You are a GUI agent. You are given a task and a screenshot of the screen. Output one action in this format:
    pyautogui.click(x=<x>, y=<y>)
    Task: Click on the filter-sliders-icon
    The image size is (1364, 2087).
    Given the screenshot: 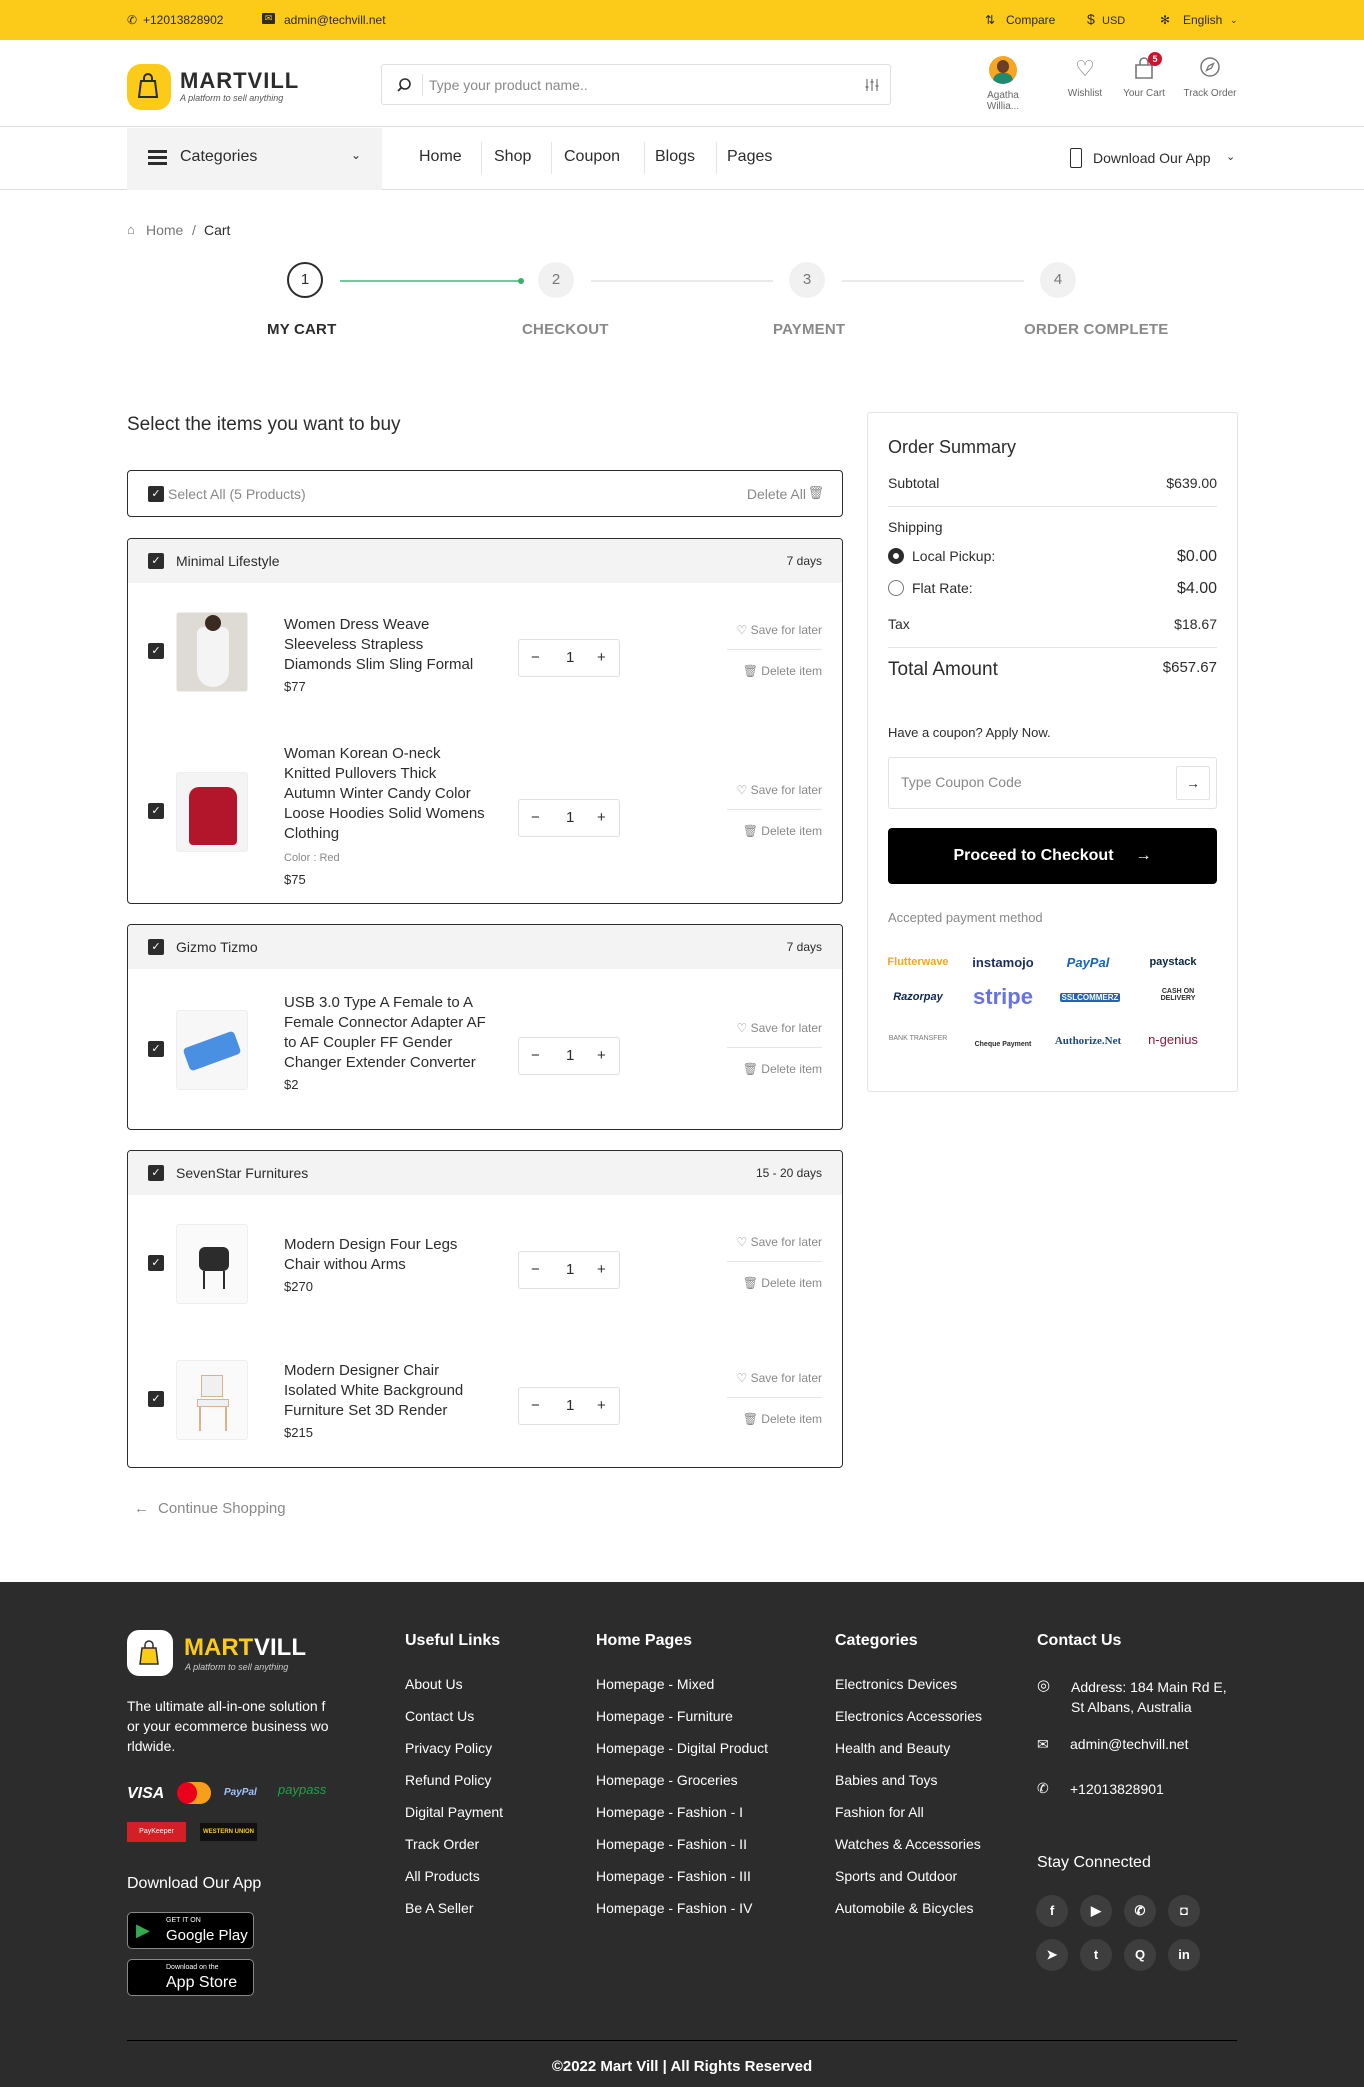 What is the action you would take?
    pyautogui.click(x=872, y=85)
    